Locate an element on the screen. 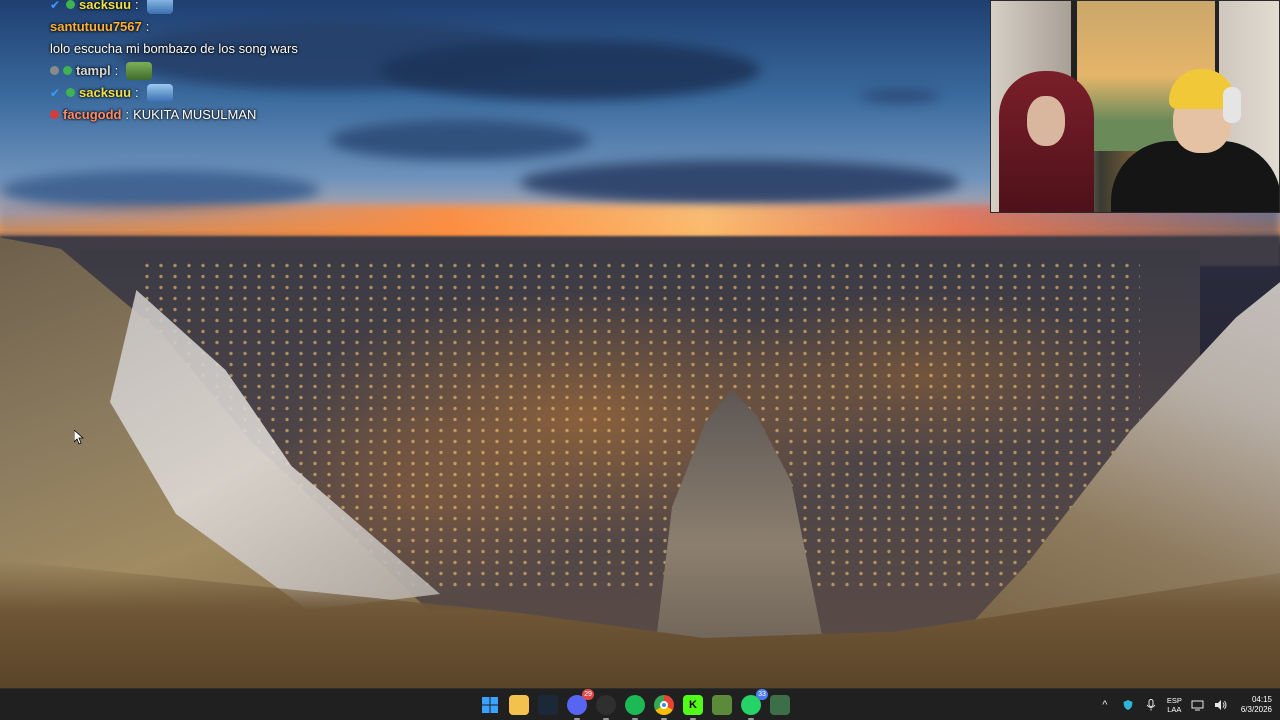  chat-message-text: lolo escucha mi bombazo de los song wars is located at coordinates (174, 48).